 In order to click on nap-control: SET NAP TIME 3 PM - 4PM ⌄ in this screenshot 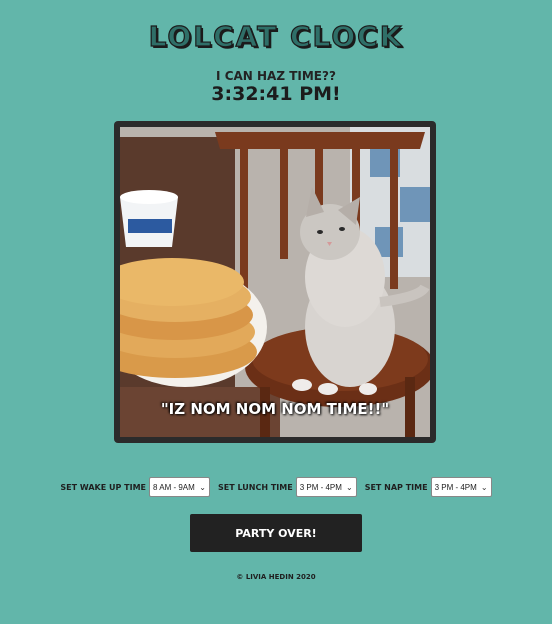, I will do `click(428, 487)`.